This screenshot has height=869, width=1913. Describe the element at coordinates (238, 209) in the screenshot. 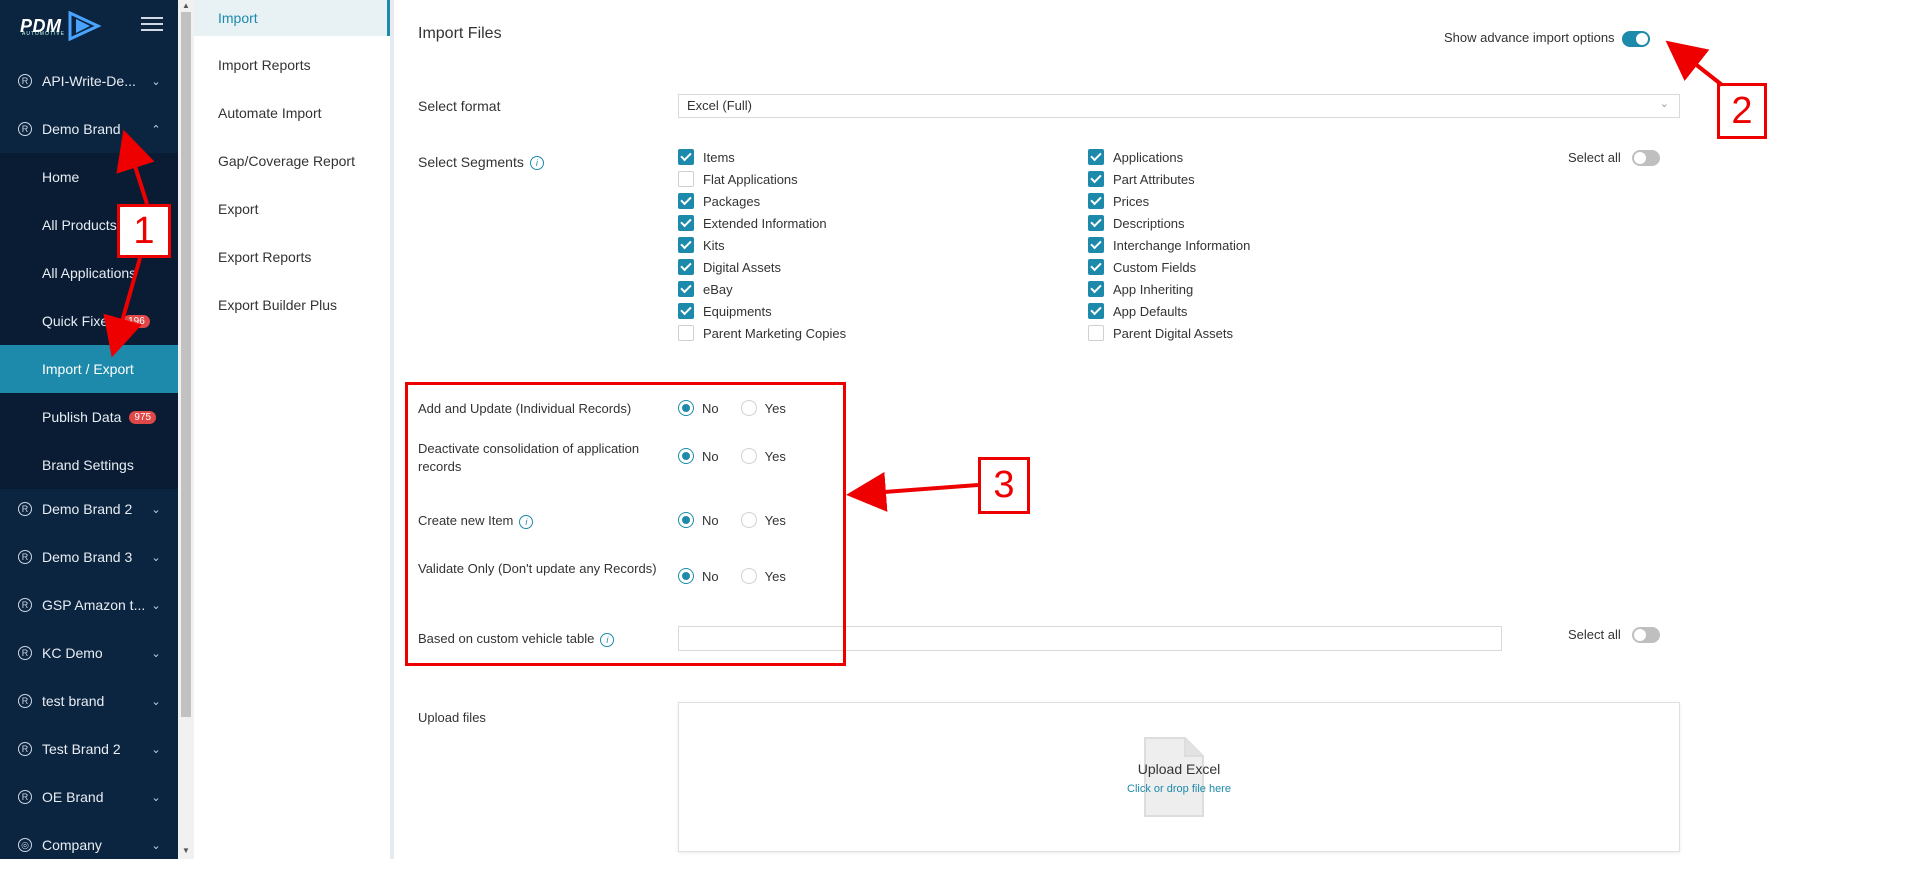

I see `menu-item-label: Export` at that location.